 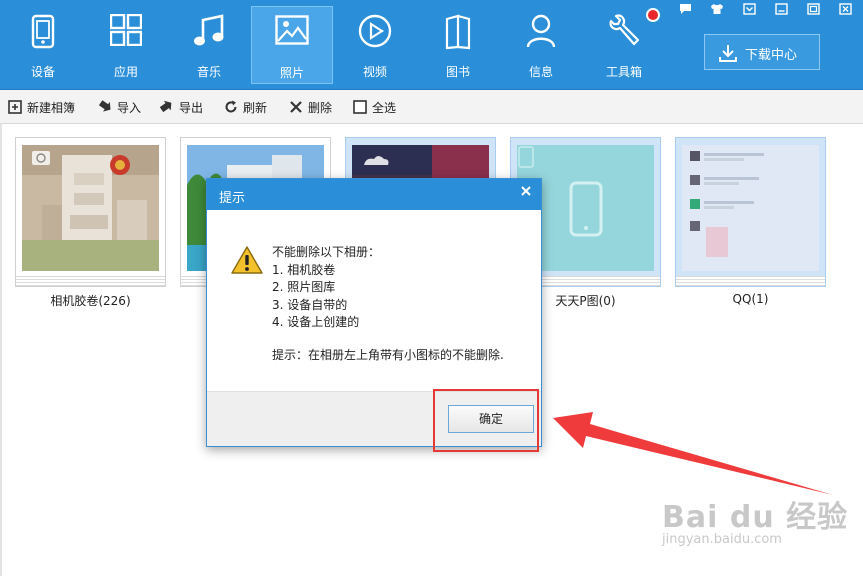 What do you see at coordinates (693, 453) in the screenshot?
I see `red-arrow-annotation` at bounding box center [693, 453].